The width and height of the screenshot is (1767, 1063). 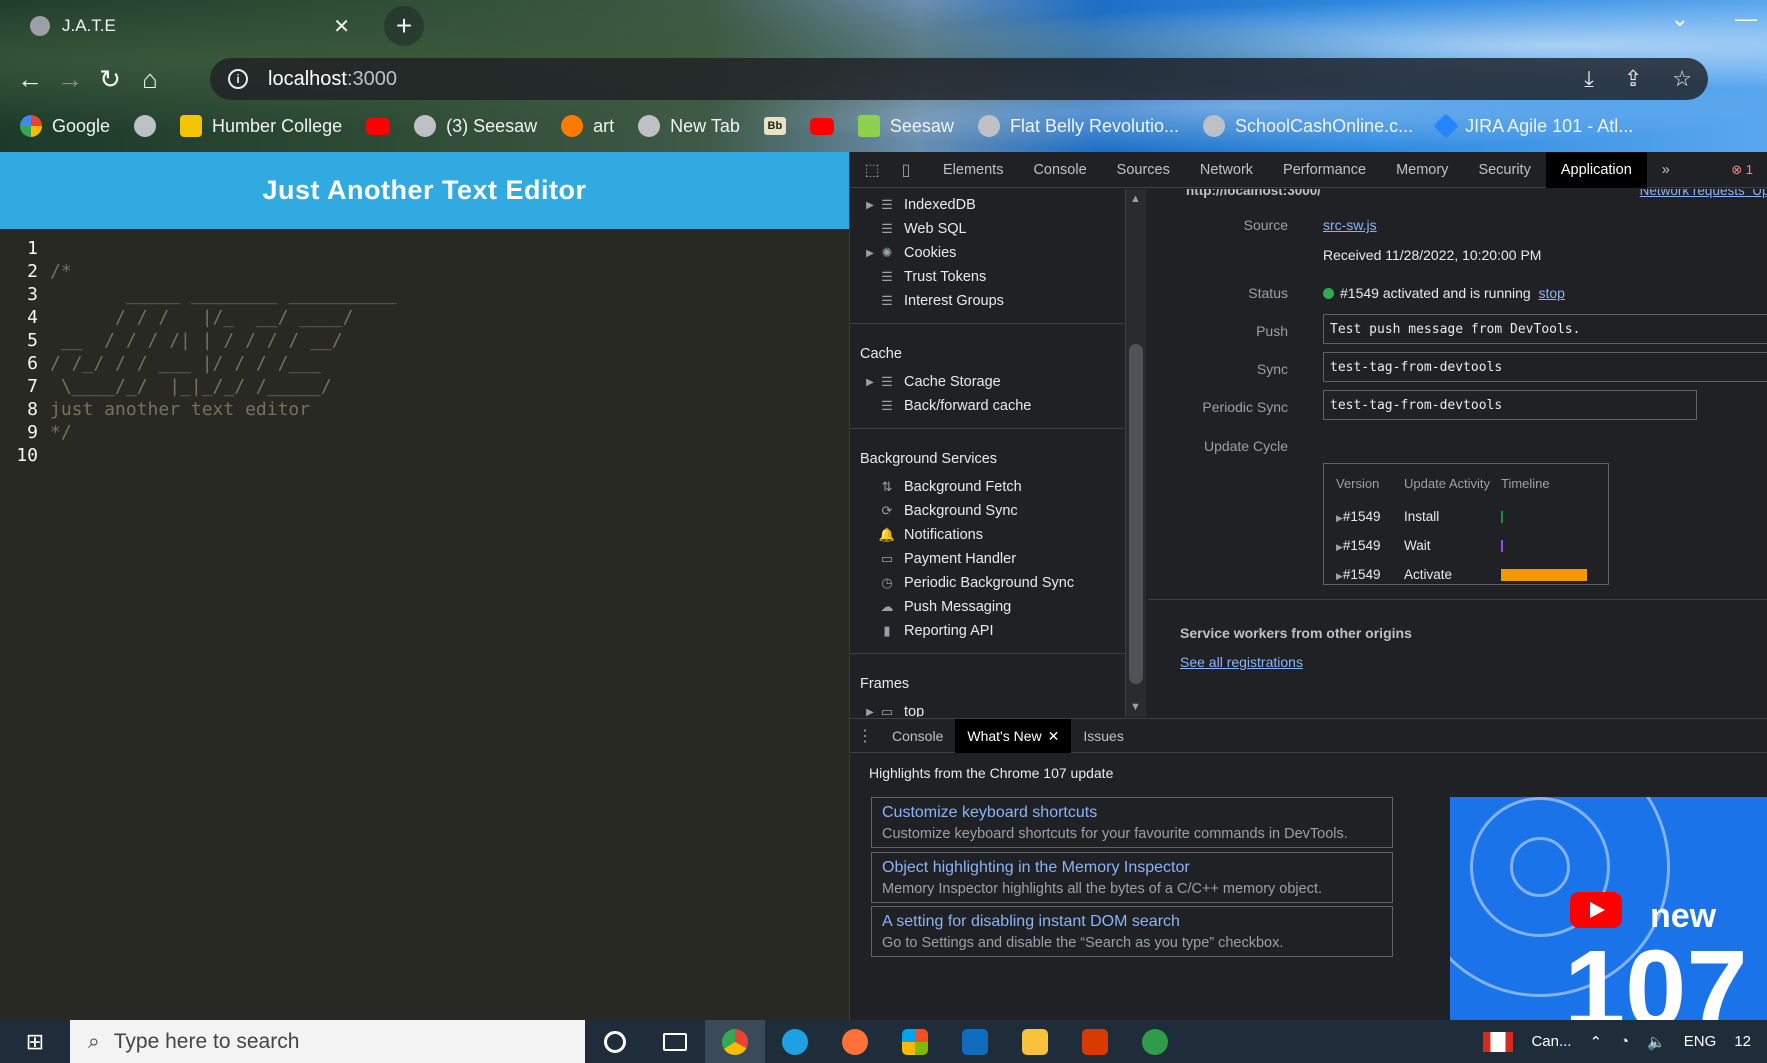 What do you see at coordinates (1624, 1041) in the screenshot?
I see `network-icon: ◔` at bounding box center [1624, 1041].